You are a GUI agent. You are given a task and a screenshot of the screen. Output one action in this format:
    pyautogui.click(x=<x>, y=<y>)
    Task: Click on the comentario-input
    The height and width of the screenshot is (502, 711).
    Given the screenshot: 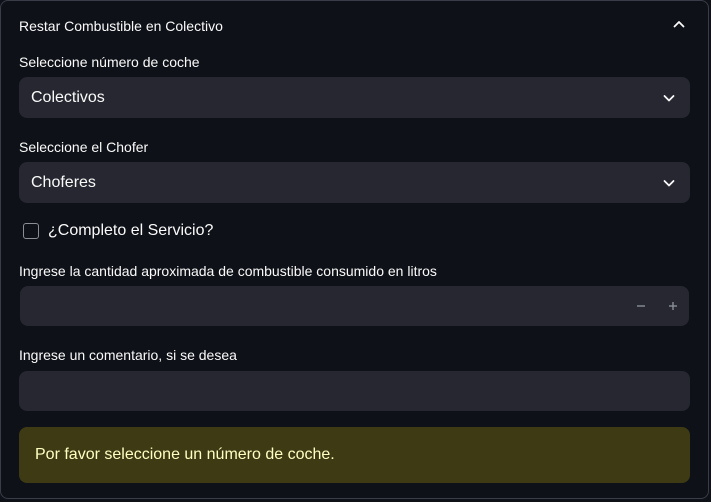 What is the action you would take?
    pyautogui.click(x=354, y=391)
    